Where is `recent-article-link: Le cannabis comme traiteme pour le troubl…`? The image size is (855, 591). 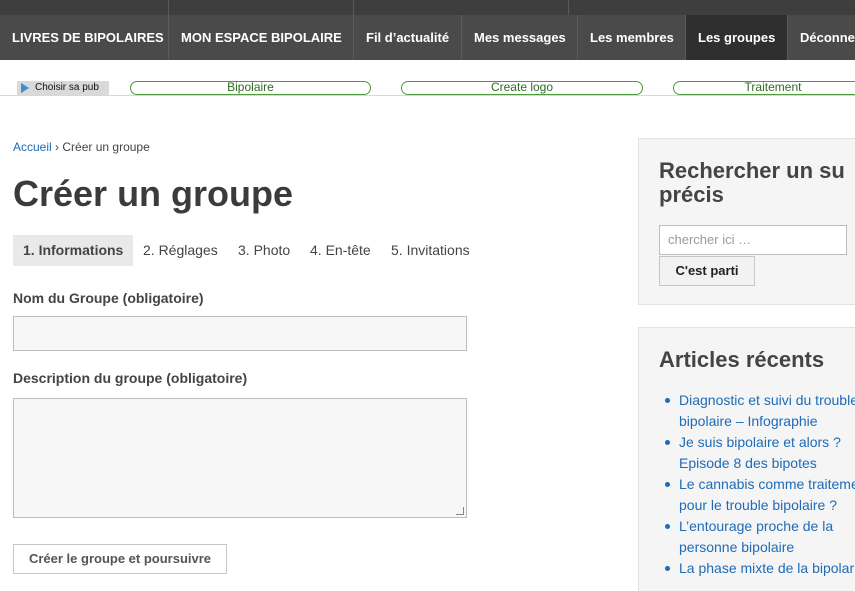 recent-article-link: Le cannabis comme traiteme pour le troubl… is located at coordinates (757, 495).